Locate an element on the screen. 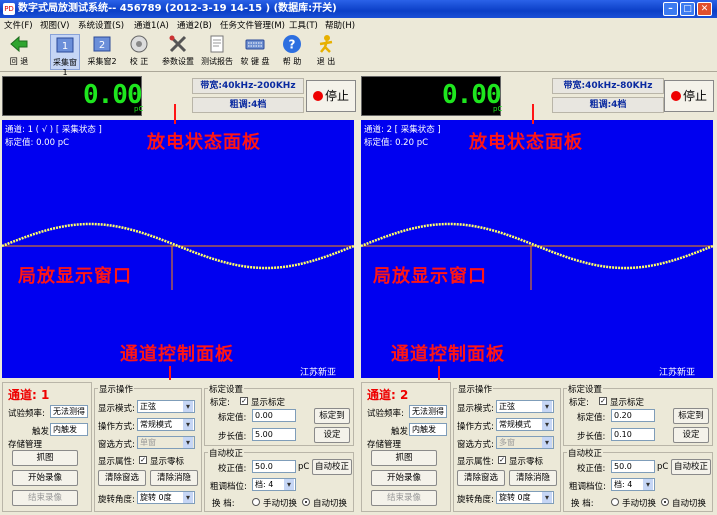 Image resolution: width=717 pixels, height=515 pixels. ch1-show-calib-checkbox: ✓ is located at coordinates (244, 401).